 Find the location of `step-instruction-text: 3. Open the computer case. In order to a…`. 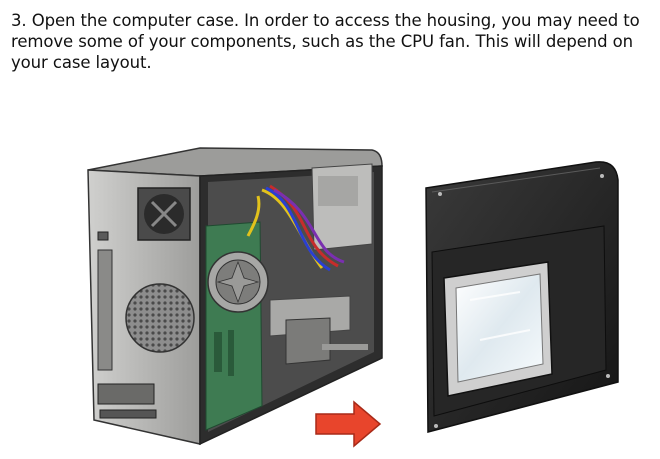

step-instruction-text: 3. Open the computer case. In order to a… is located at coordinates (325, 41).